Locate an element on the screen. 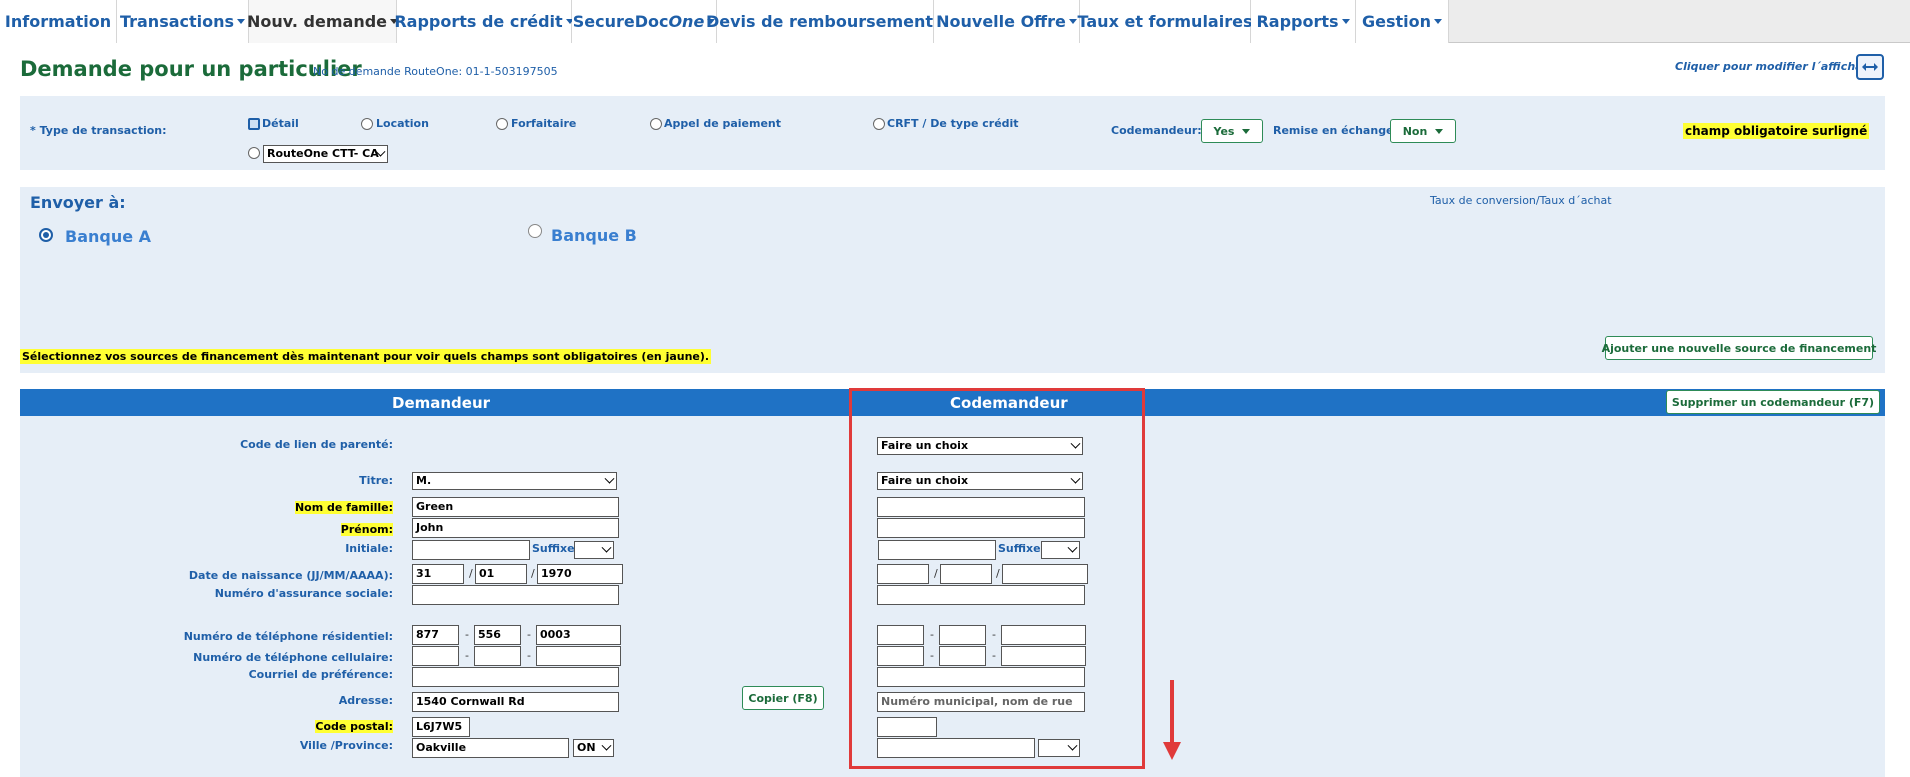  radio-routeone is located at coordinates (254, 153).